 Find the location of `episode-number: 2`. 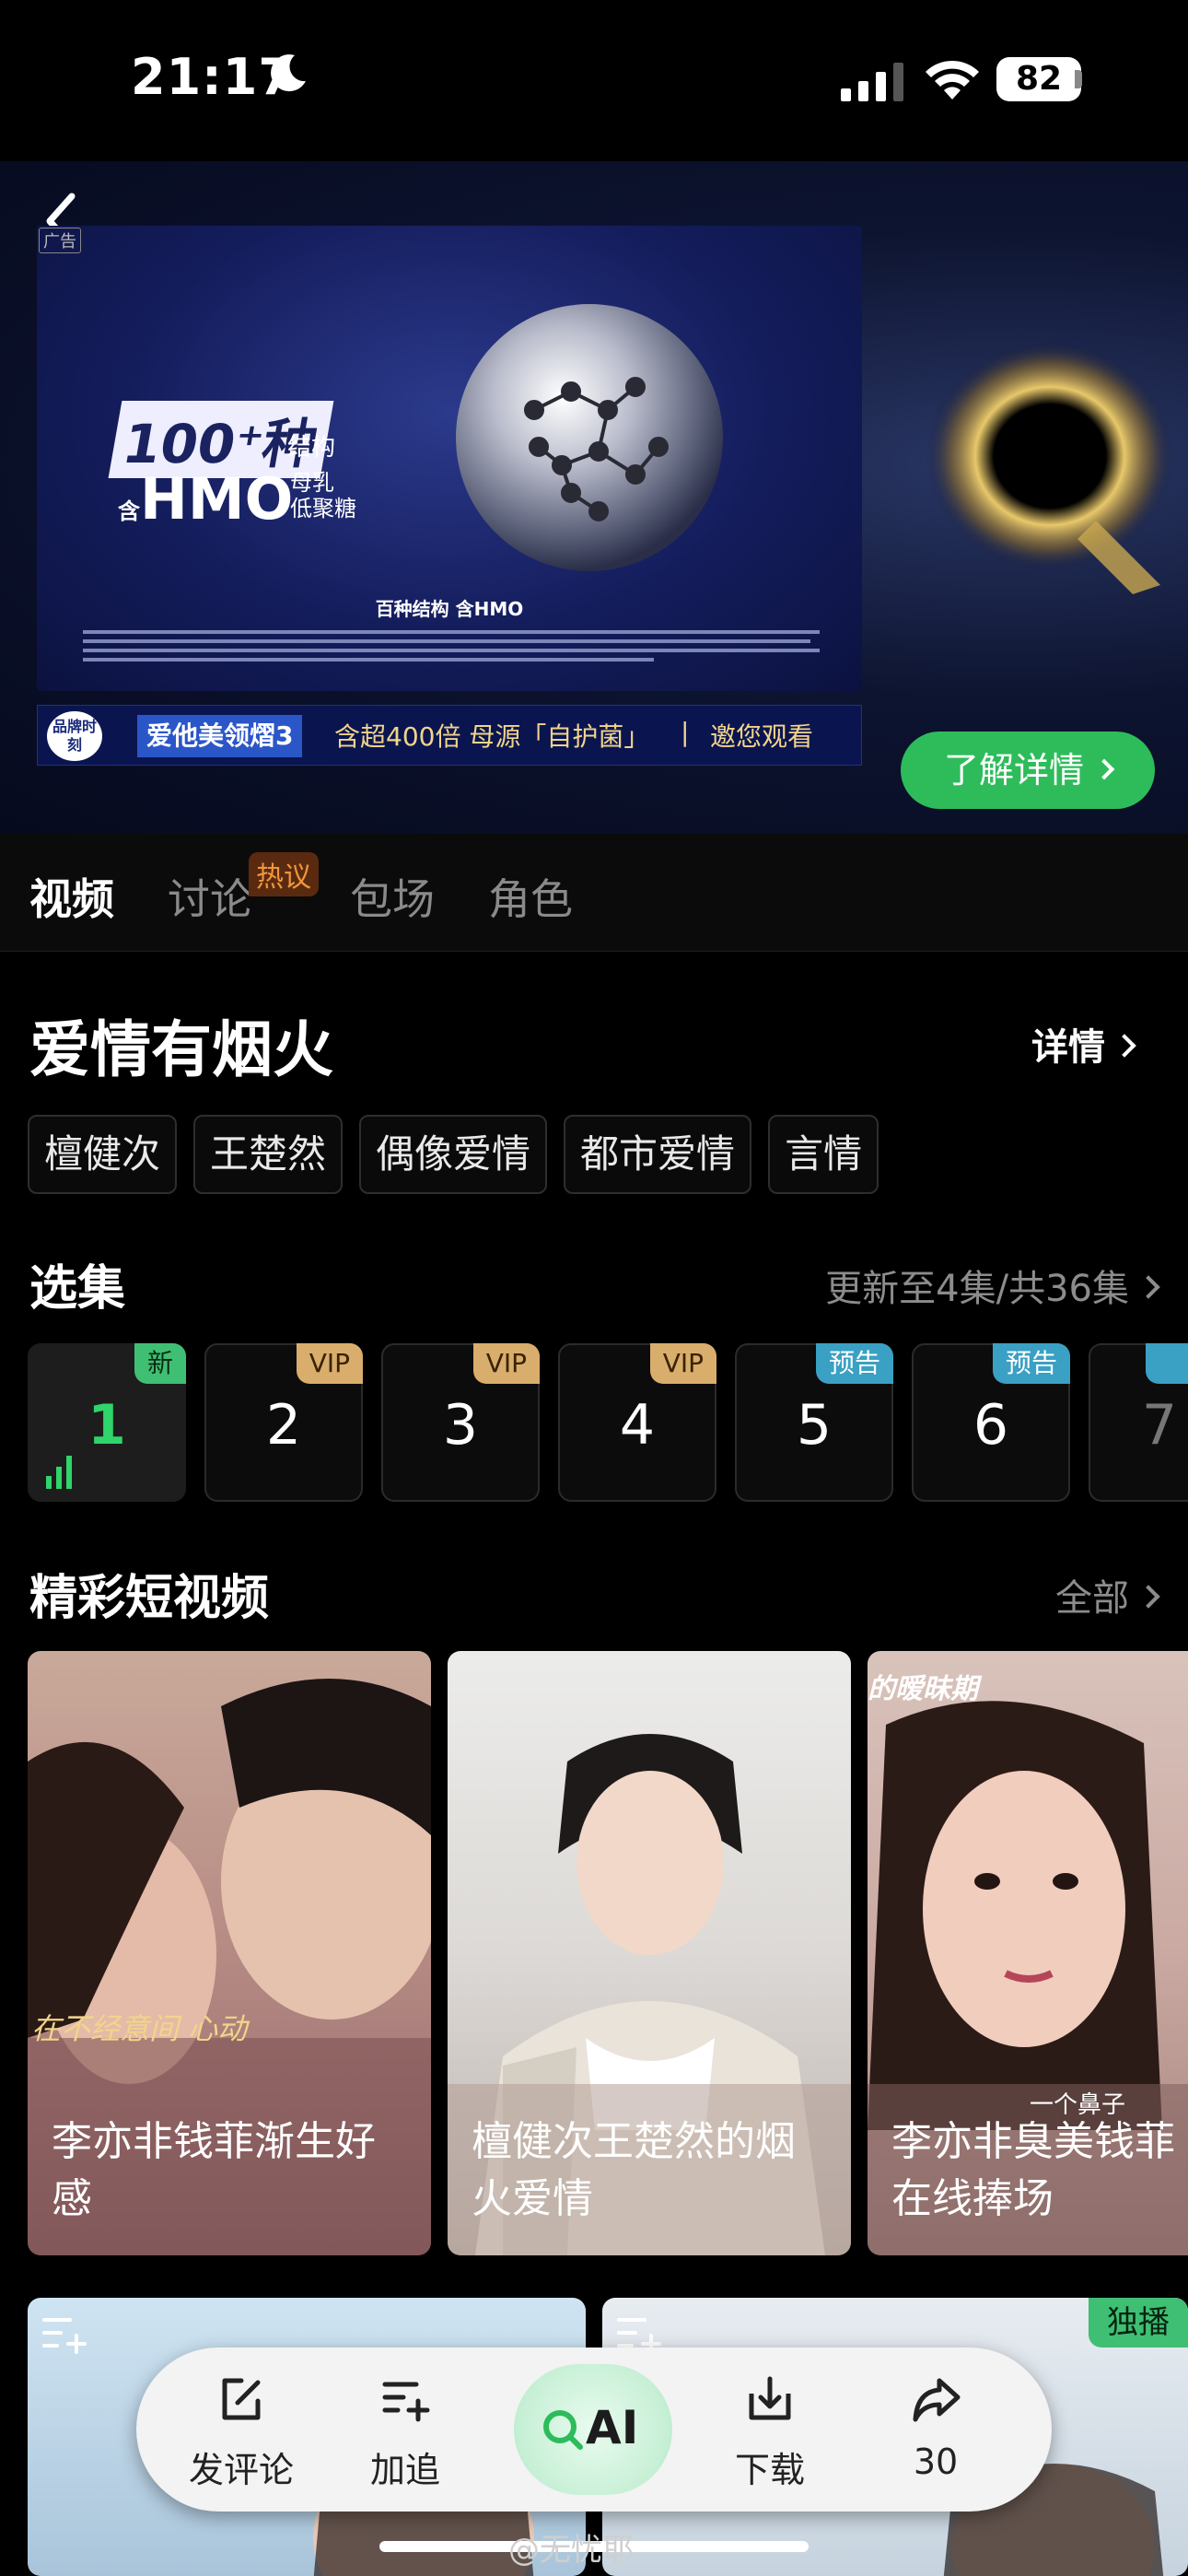

episode-number: 2 is located at coordinates (283, 1425).